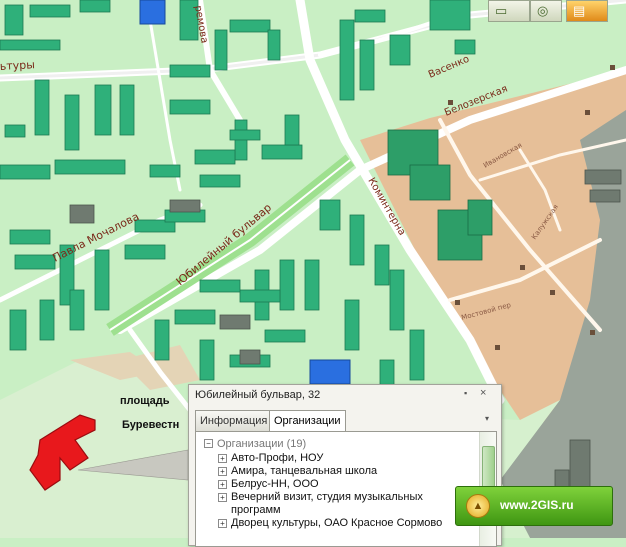 This screenshot has width=626, height=547. Describe the element at coordinates (579, 10) in the screenshot. I see `layers-icon: ▤` at that location.